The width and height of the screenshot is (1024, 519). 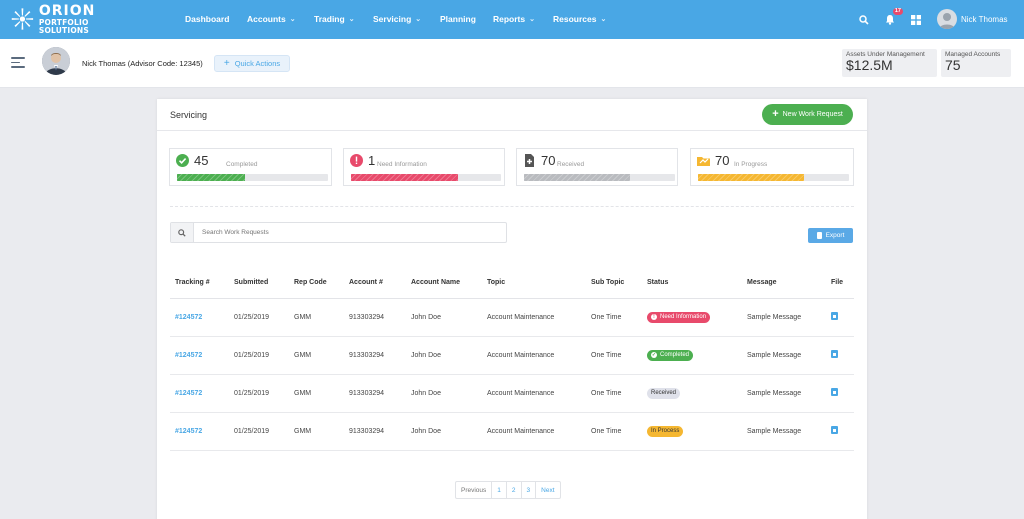 I want to click on completed-card: 45 Completed, so click(x=250, y=167).